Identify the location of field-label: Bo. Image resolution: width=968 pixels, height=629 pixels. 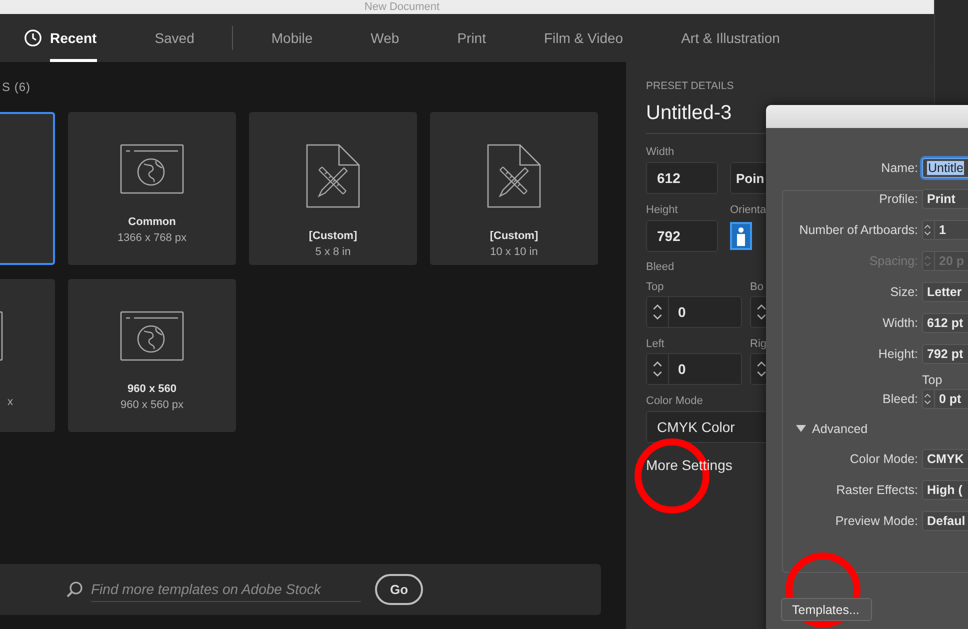
(757, 287).